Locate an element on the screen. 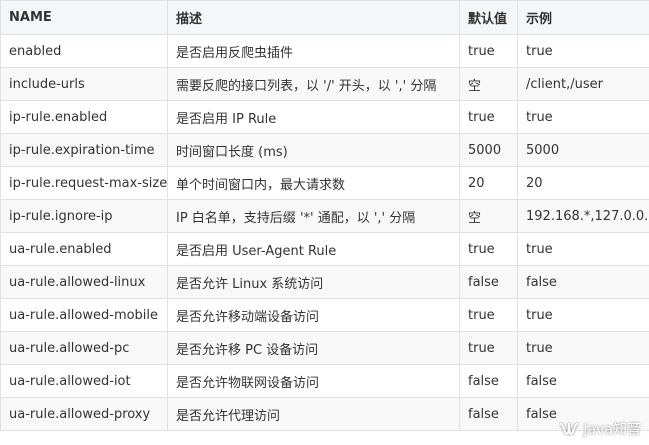 The width and height of the screenshot is (649, 445). header-name: NAME is located at coordinates (84, 17).